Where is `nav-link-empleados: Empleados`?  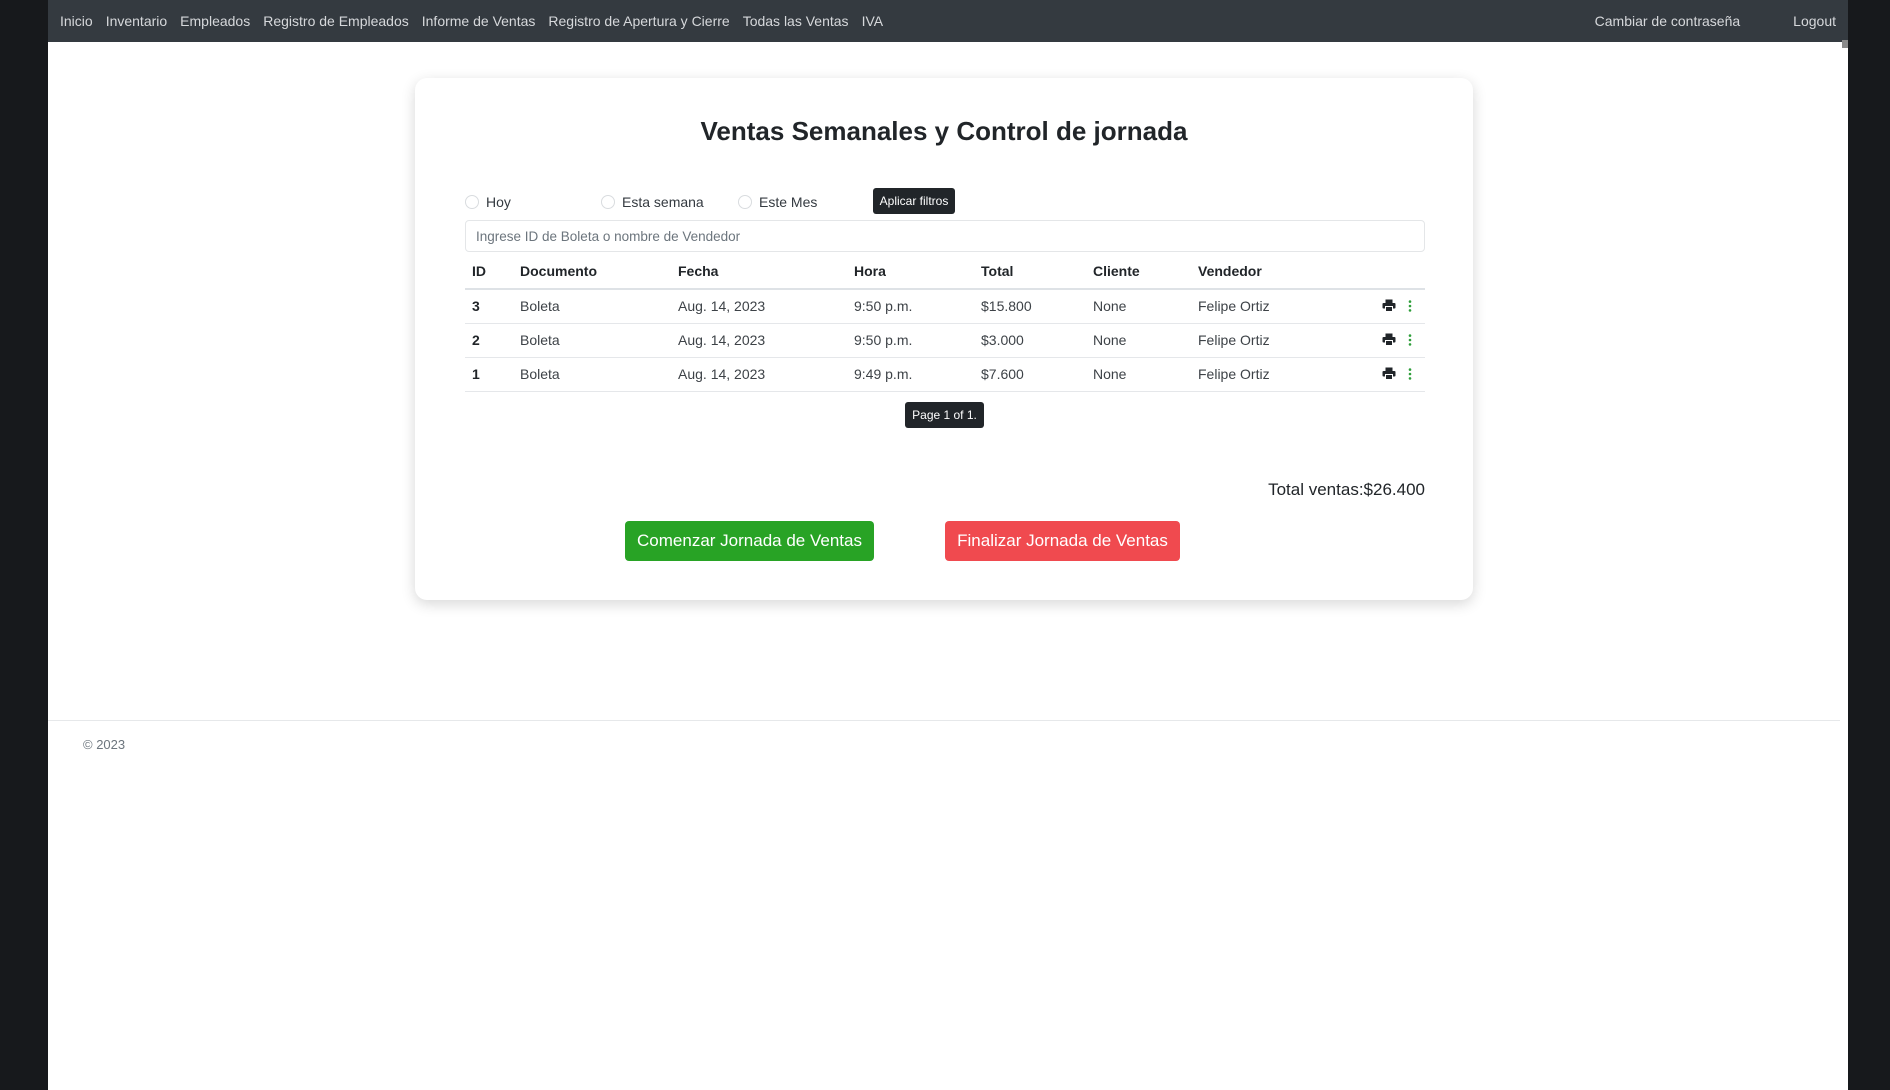
nav-link-empleados: Empleados is located at coordinates (215, 21).